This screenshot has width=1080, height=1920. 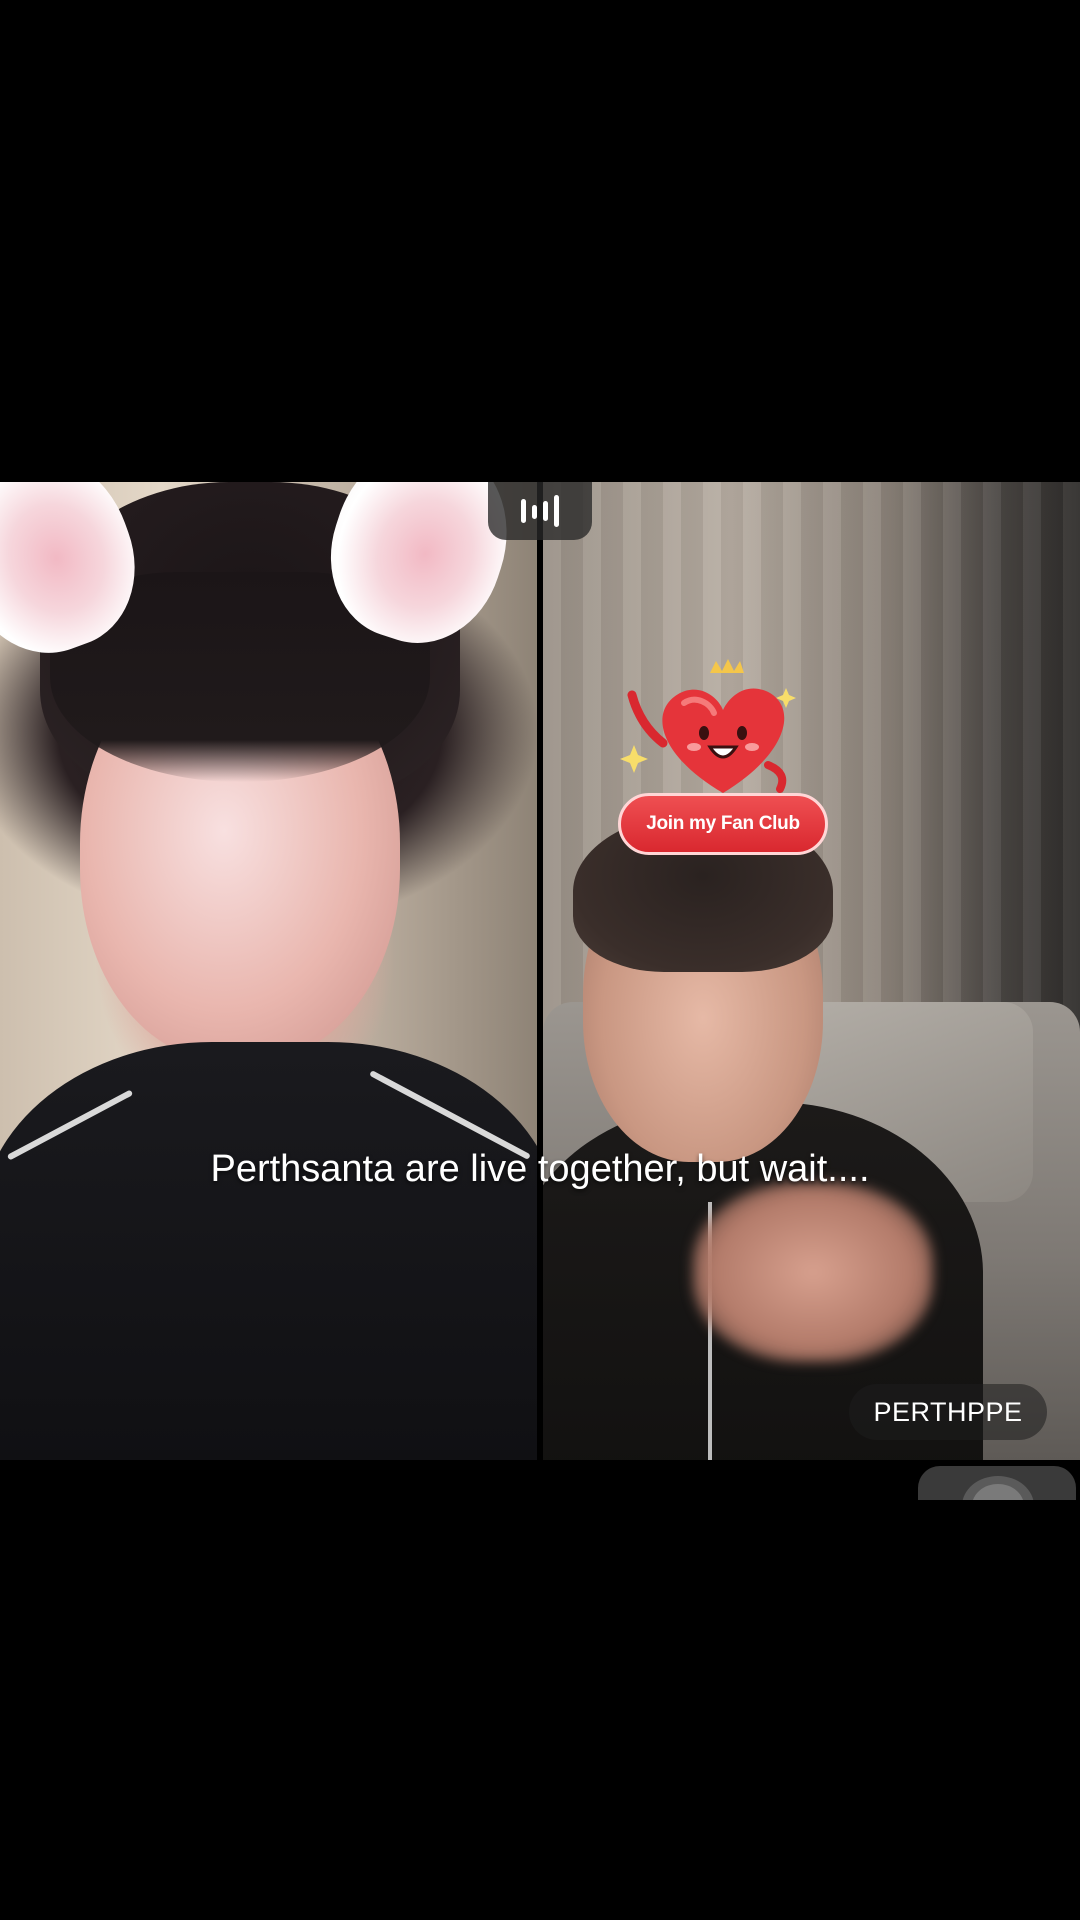 What do you see at coordinates (948, 1412) in the screenshot?
I see `participant-username-tag: PERTHPPE` at bounding box center [948, 1412].